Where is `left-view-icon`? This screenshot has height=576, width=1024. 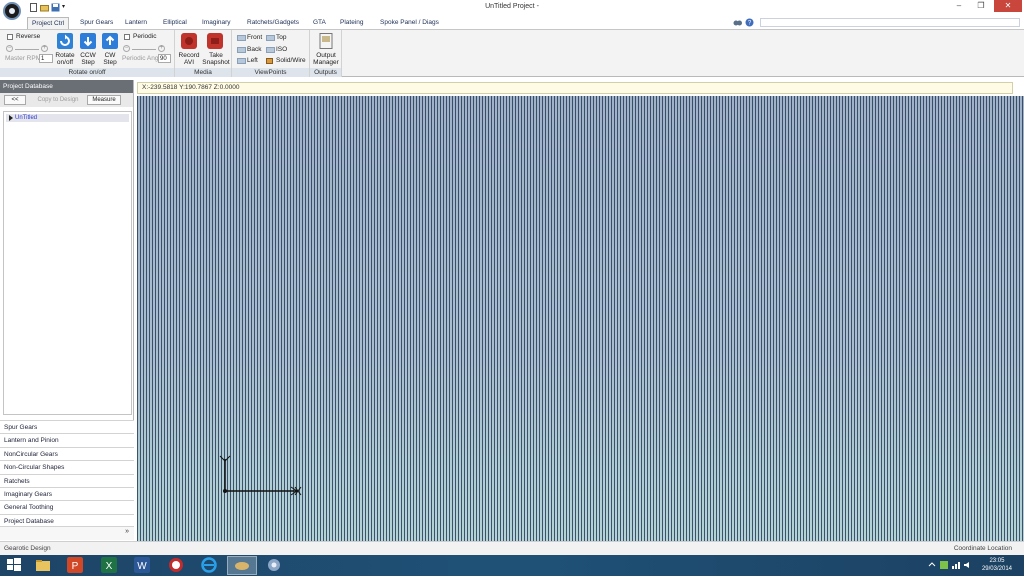 left-view-icon is located at coordinates (241, 61).